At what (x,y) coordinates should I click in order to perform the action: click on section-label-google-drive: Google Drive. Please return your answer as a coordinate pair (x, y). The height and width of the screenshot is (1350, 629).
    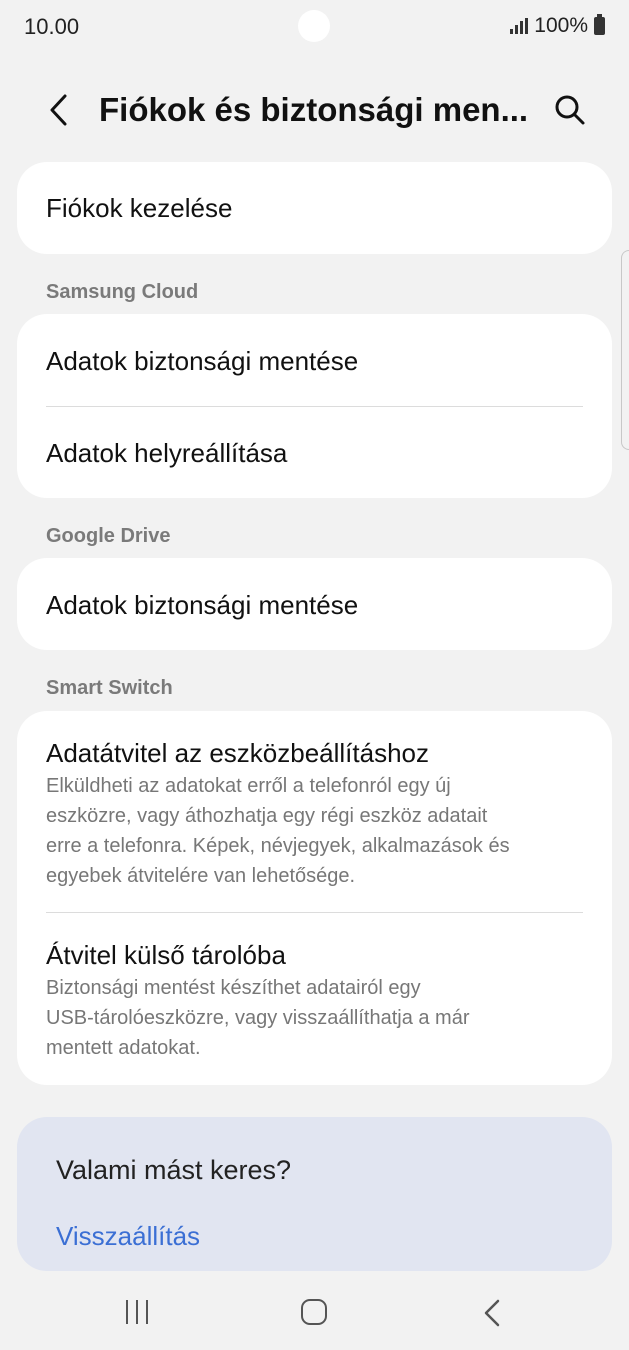
    Looking at the image, I should click on (108, 536).